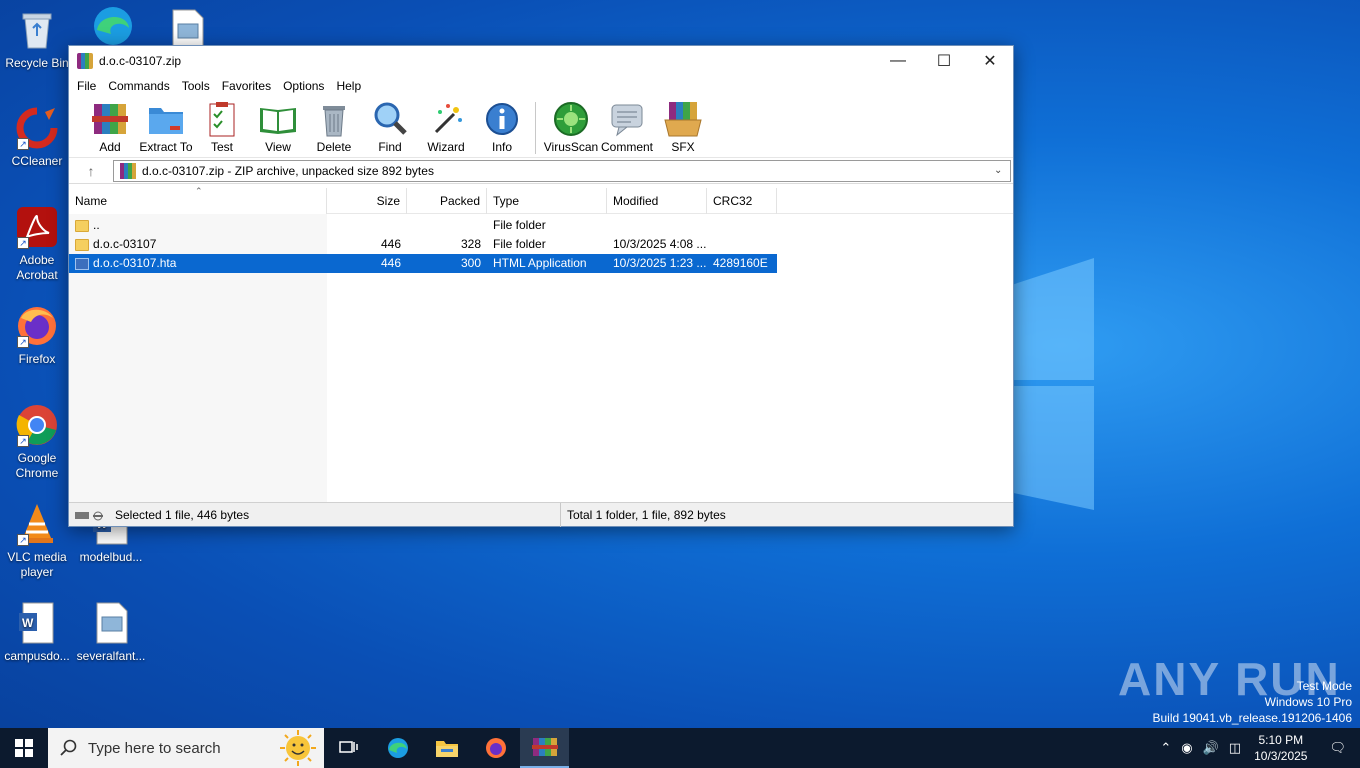 The image size is (1360, 768). Describe the element at coordinates (544, 748) in the screenshot. I see `taskbar-winrar` at that location.